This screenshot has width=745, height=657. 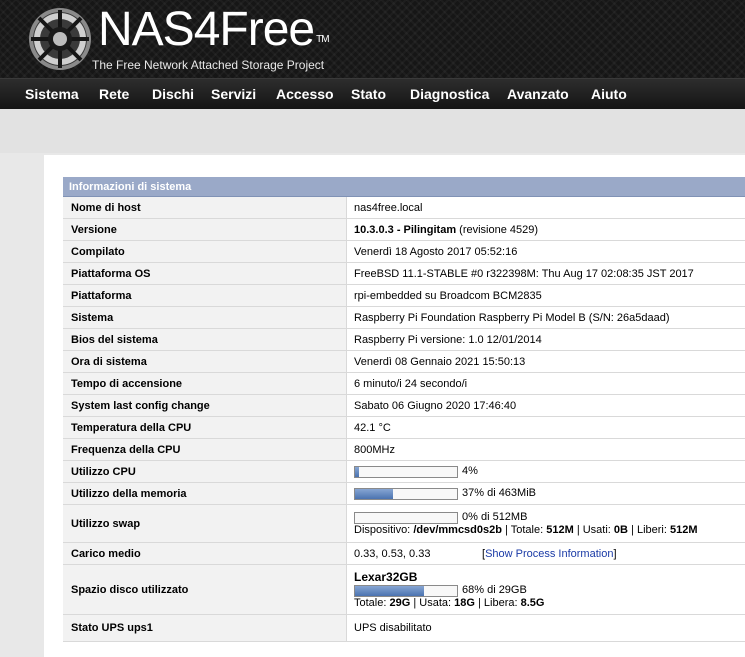 I want to click on hostname-value: nas4free.local, so click(x=545, y=207).